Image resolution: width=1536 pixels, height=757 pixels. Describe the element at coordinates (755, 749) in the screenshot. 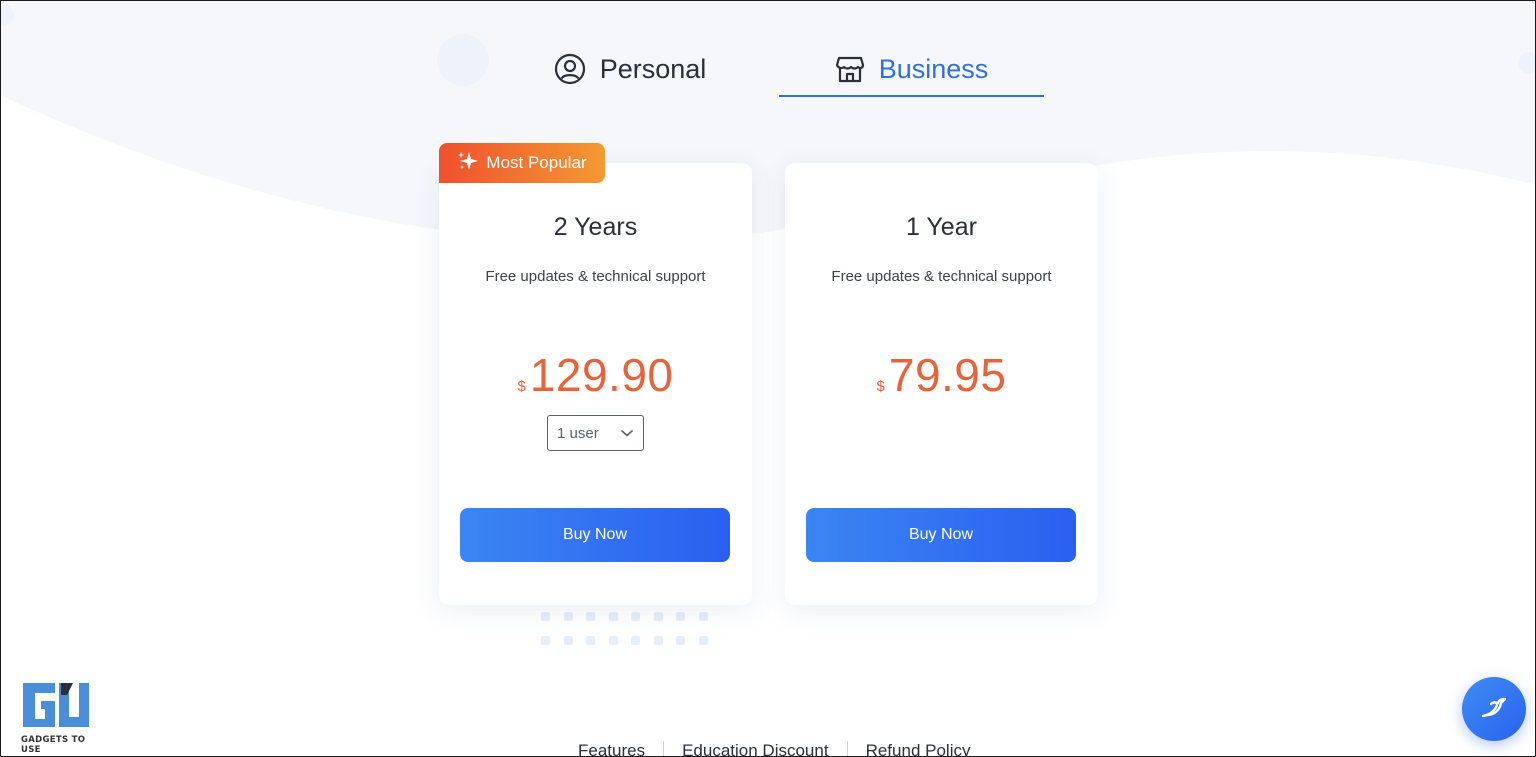

I see `footer-link-education-discount: Education Discount` at that location.